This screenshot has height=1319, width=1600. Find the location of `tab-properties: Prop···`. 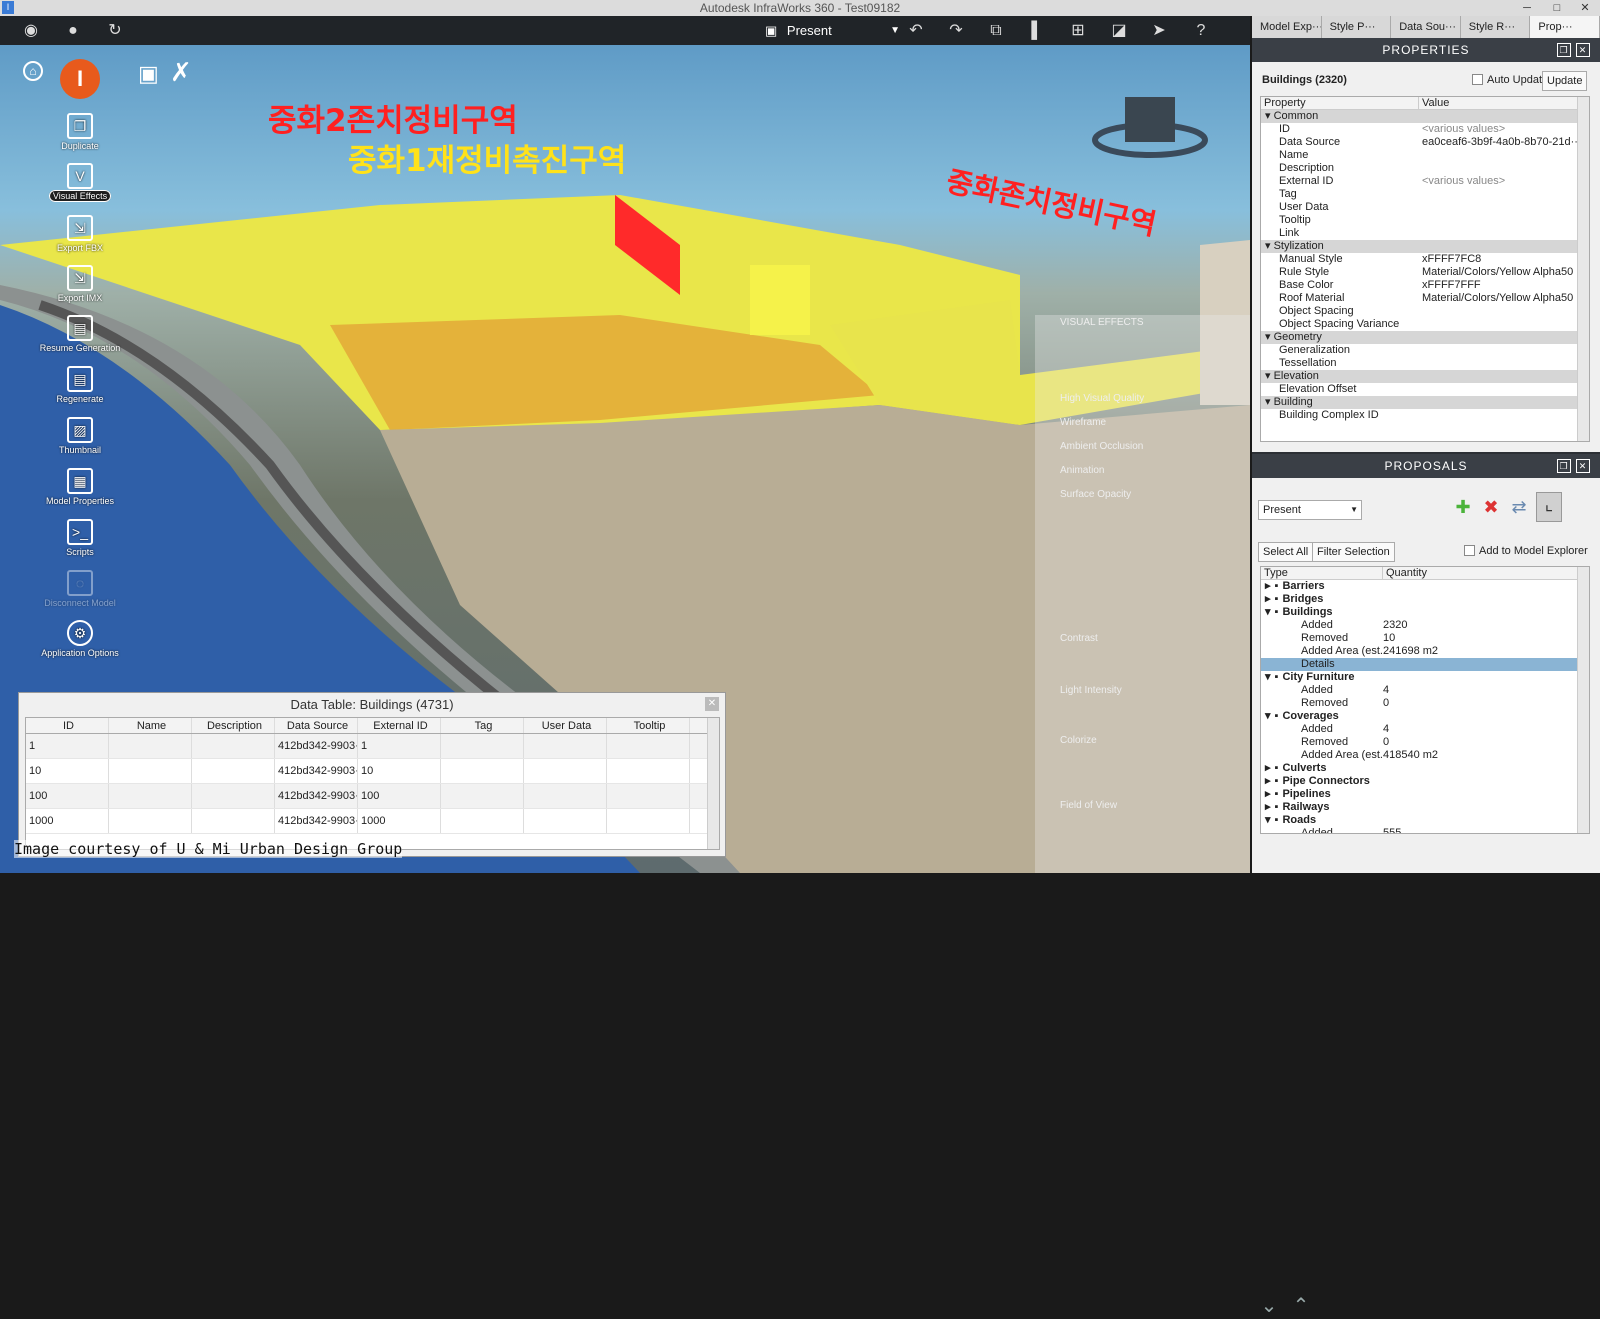

tab-properties: Prop··· is located at coordinates (1565, 27).